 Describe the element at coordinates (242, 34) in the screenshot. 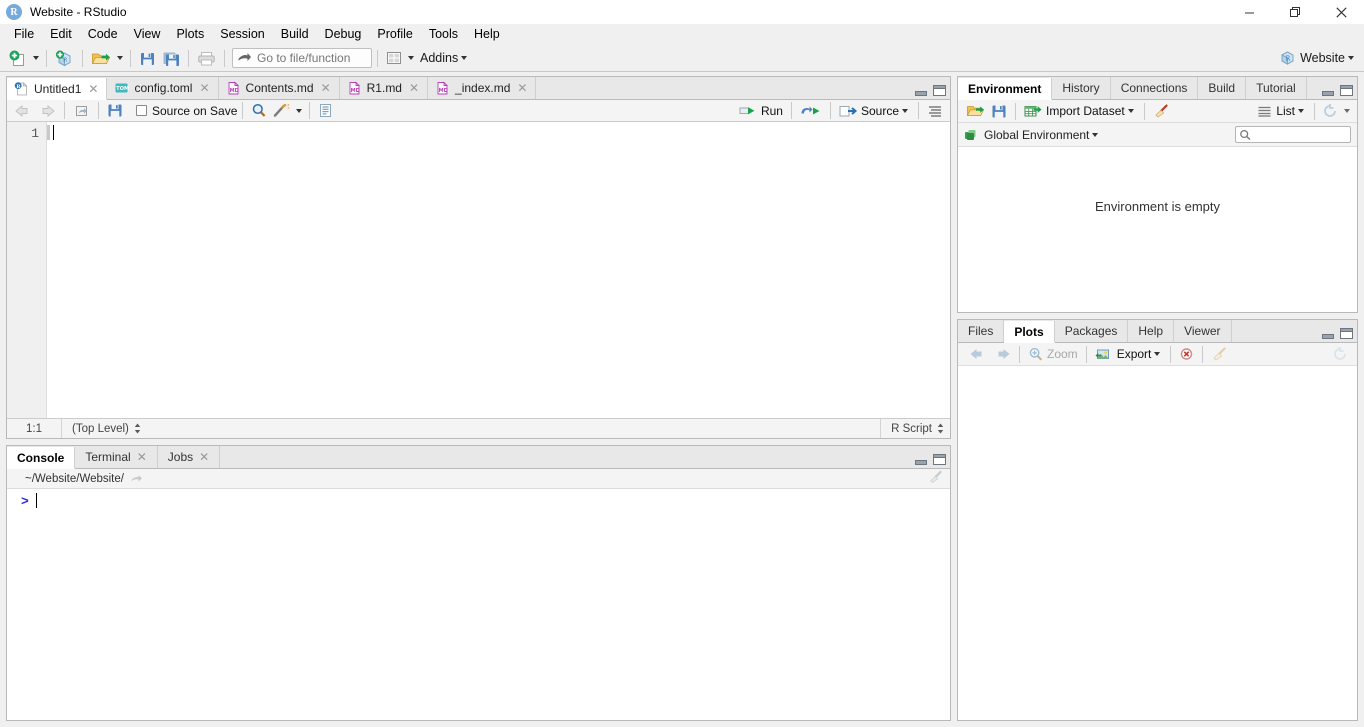

I see `menu-session: Session` at that location.